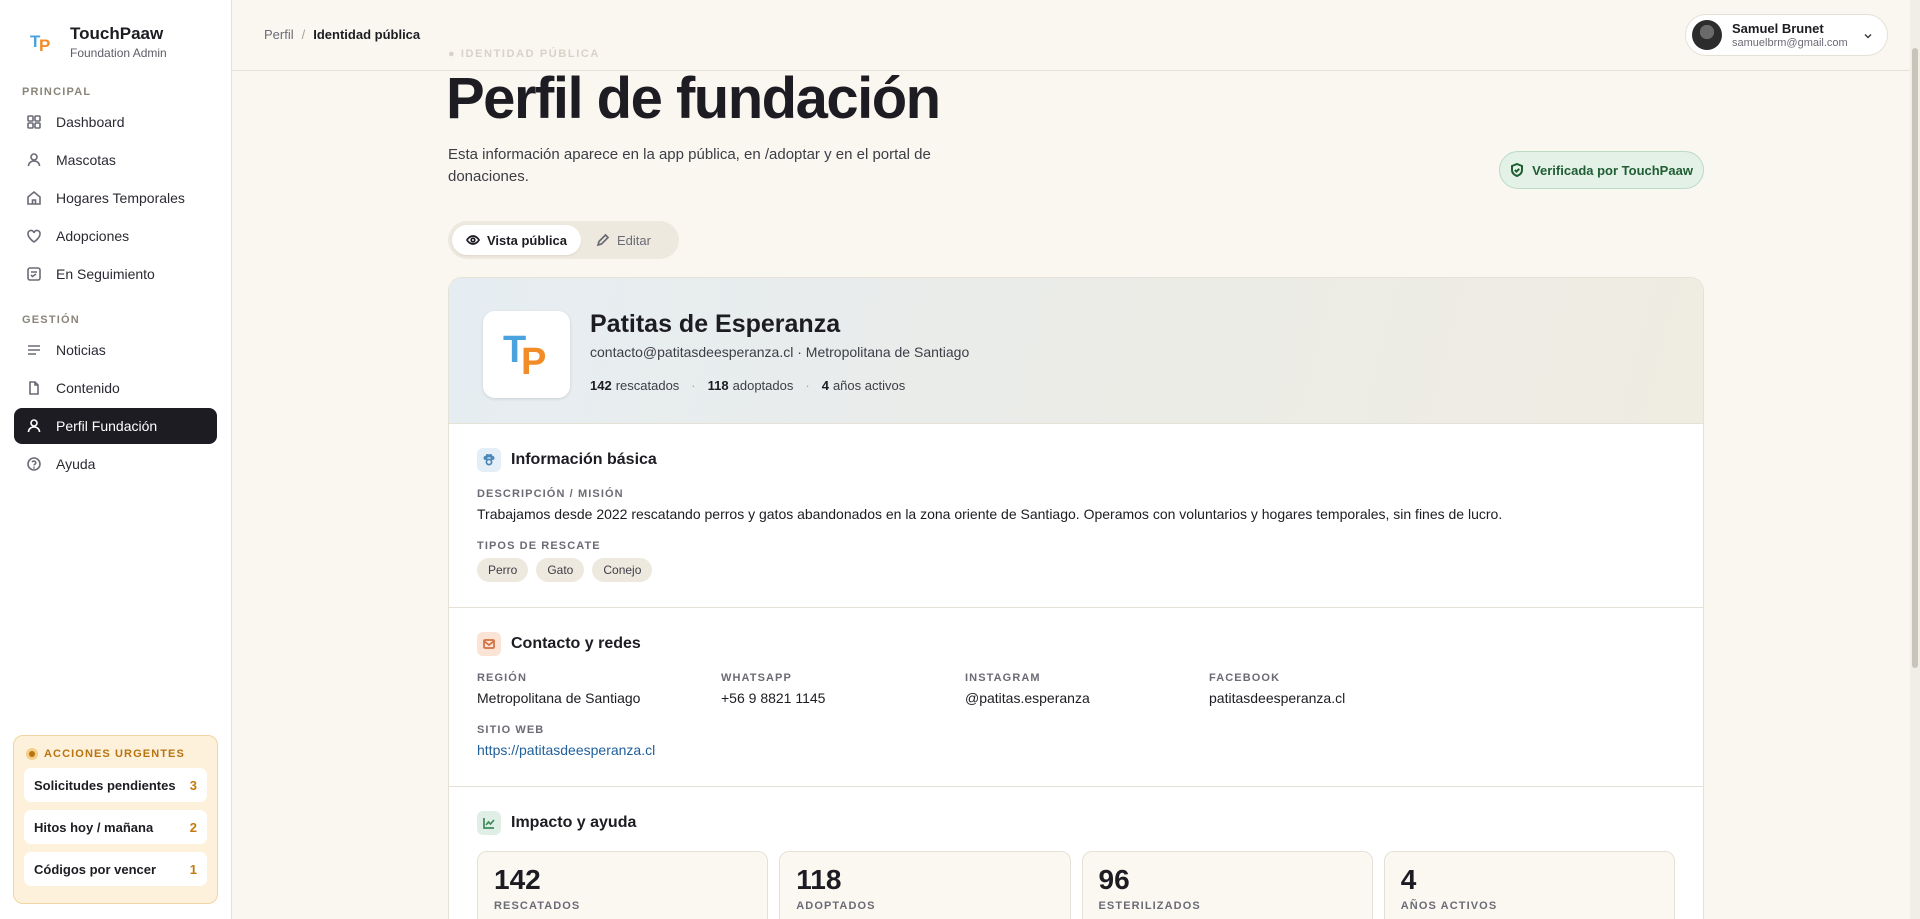  Describe the element at coordinates (539, 546) in the screenshot. I see `rescue-types-label: TIPOS DE RESCATE` at that location.